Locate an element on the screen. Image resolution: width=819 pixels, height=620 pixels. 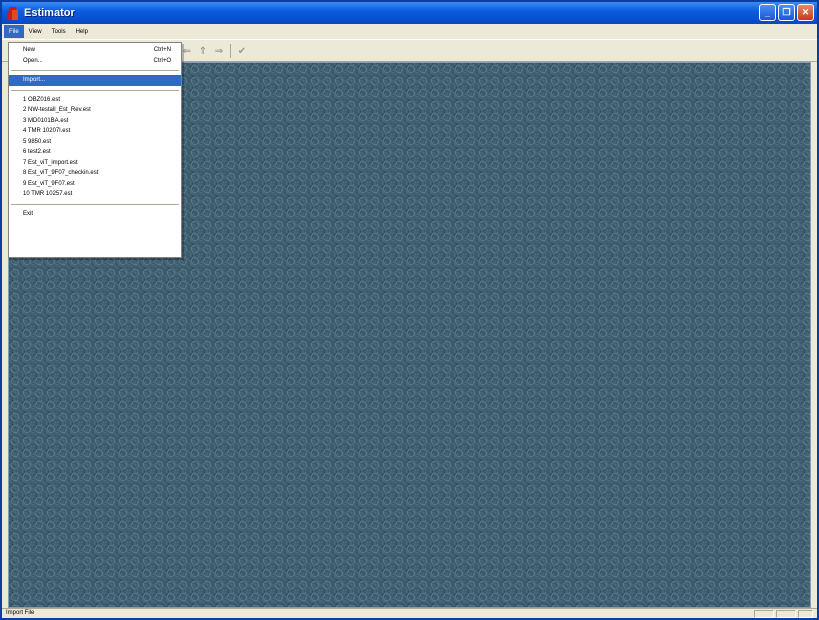
arrow-up-icon: ⇑ is located at coordinates (203, 51).